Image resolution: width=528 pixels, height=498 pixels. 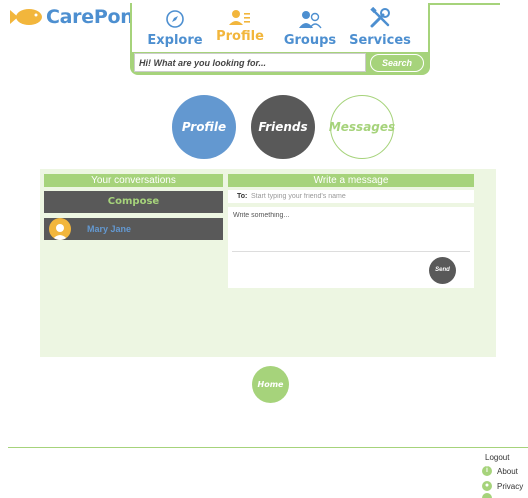 I want to click on conversations-heading: Your conversations, so click(x=133, y=180).